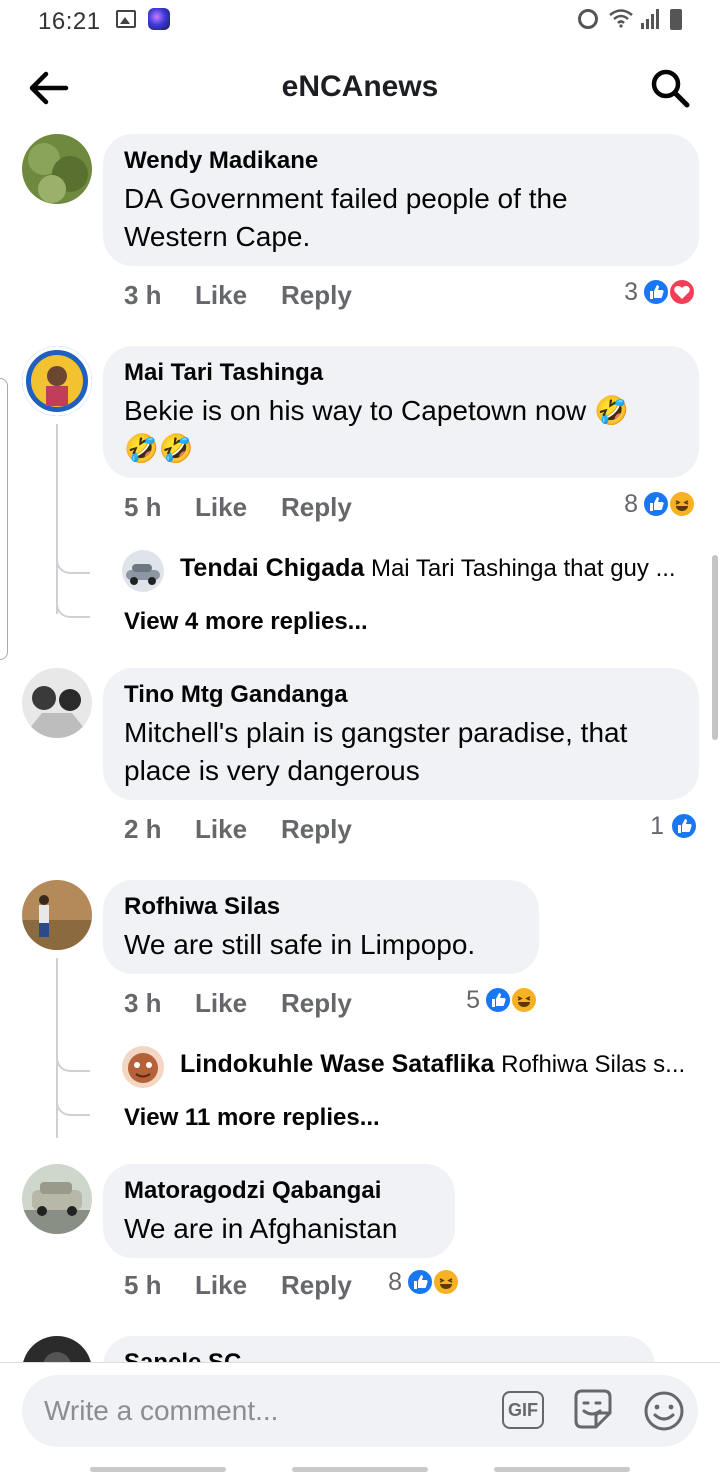 Image resolution: width=720 pixels, height=1480 pixels. What do you see at coordinates (360, 1469) in the screenshot?
I see `nav-indicator-center` at bounding box center [360, 1469].